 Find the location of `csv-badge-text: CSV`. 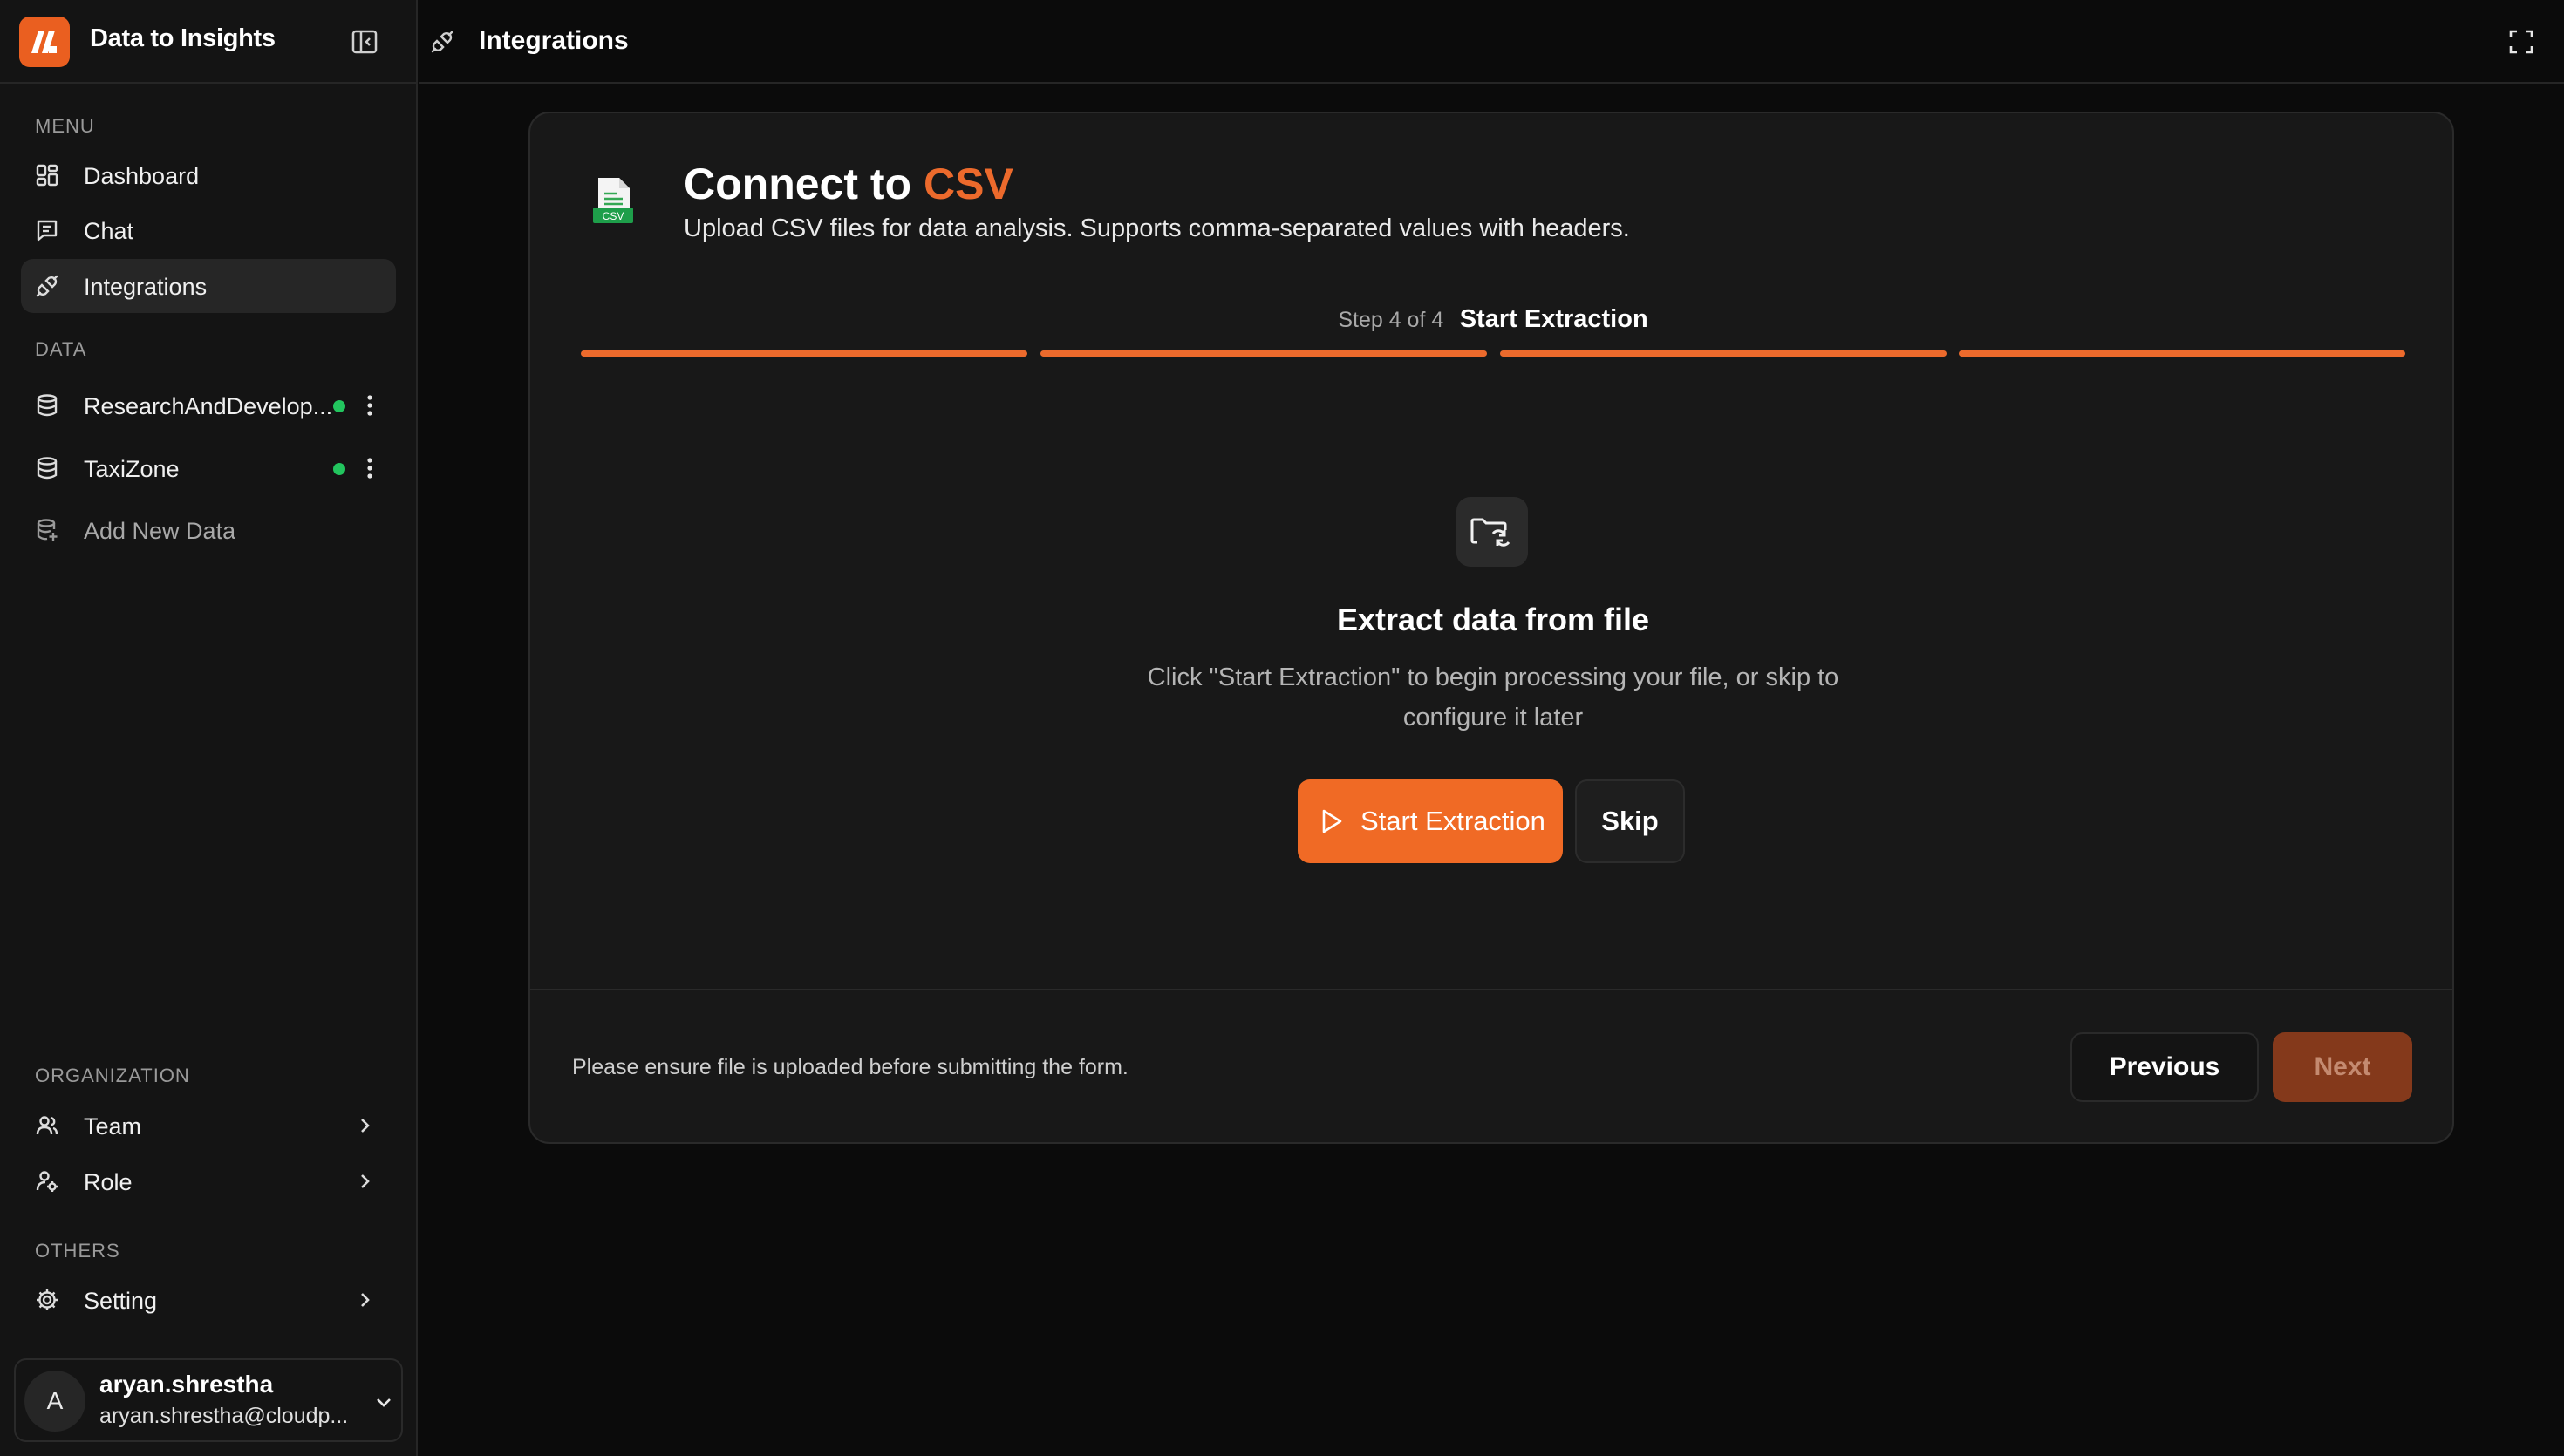

csv-badge-text: CSV is located at coordinates (613, 216).